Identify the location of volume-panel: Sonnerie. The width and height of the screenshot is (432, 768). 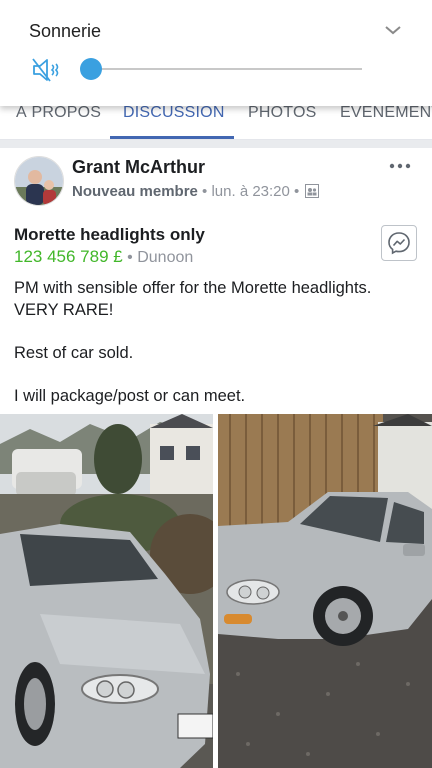
(216, 53).